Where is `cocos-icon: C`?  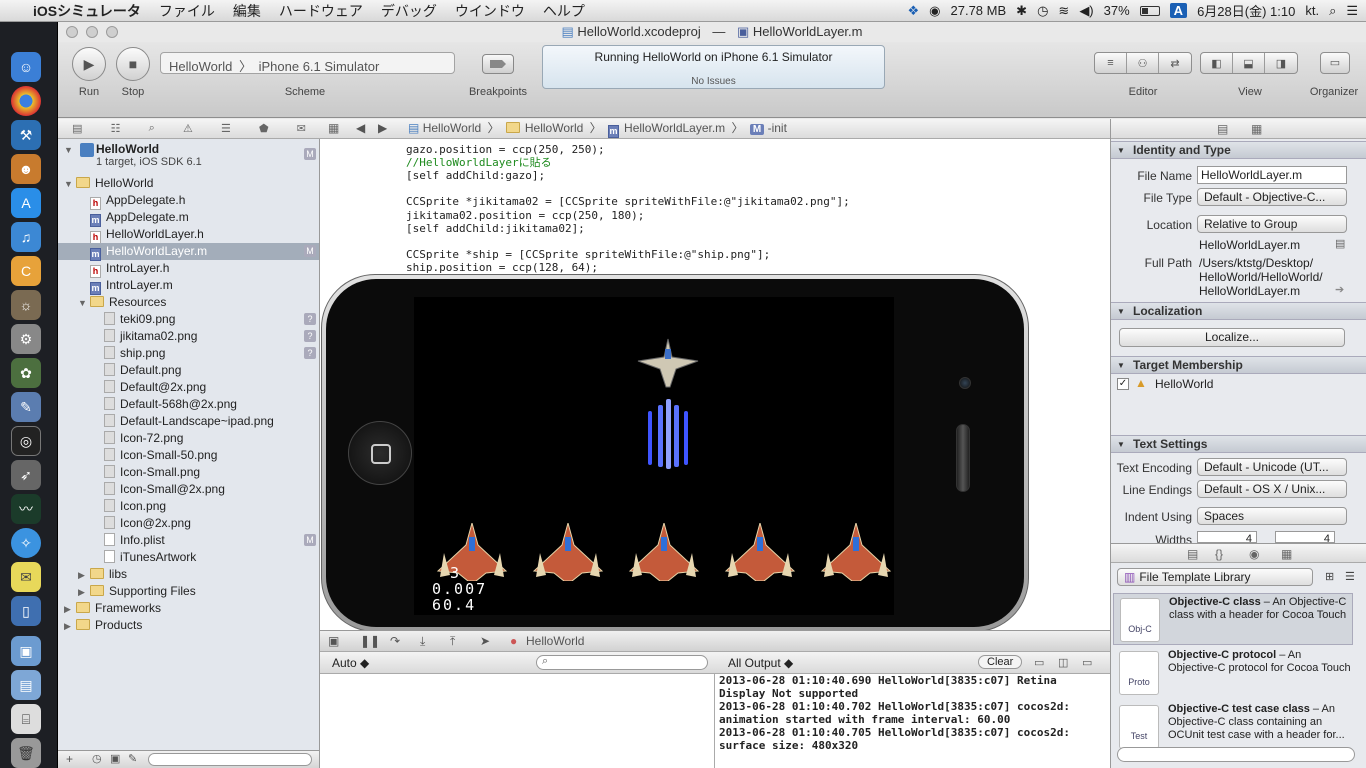
cocos-icon: C is located at coordinates (26, 271).